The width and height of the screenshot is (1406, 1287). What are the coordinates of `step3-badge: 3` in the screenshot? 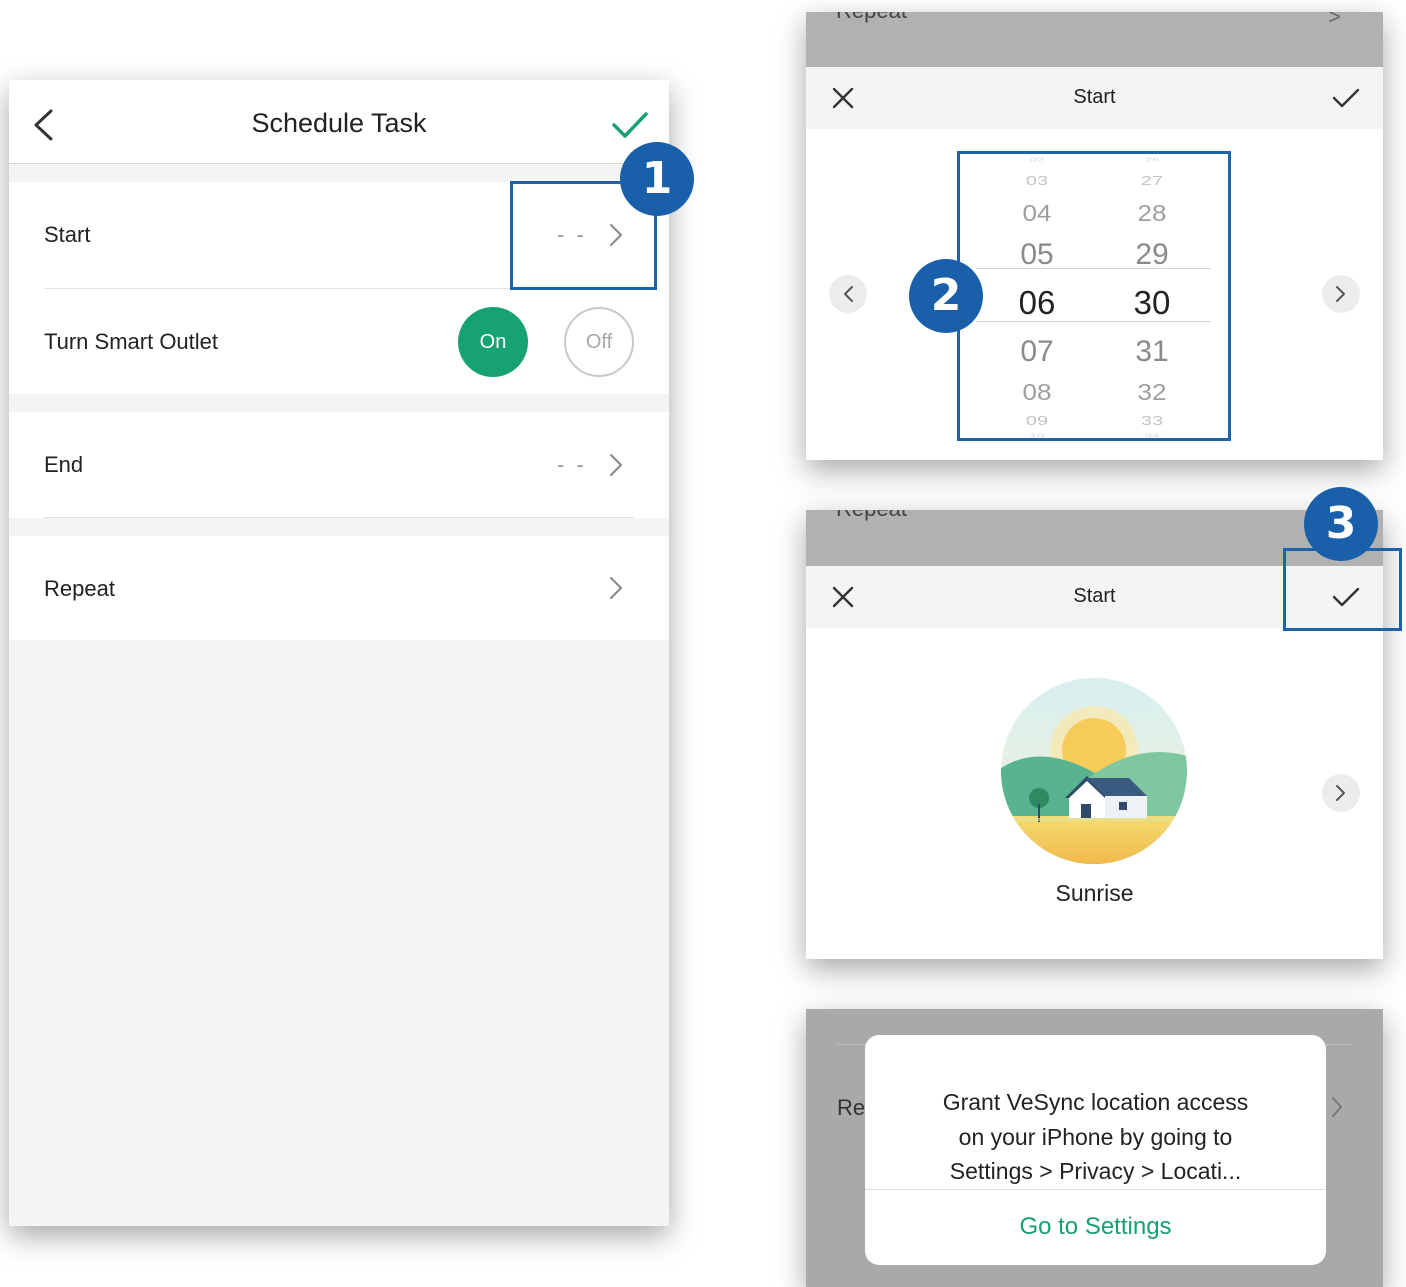 It's located at (1341, 524).